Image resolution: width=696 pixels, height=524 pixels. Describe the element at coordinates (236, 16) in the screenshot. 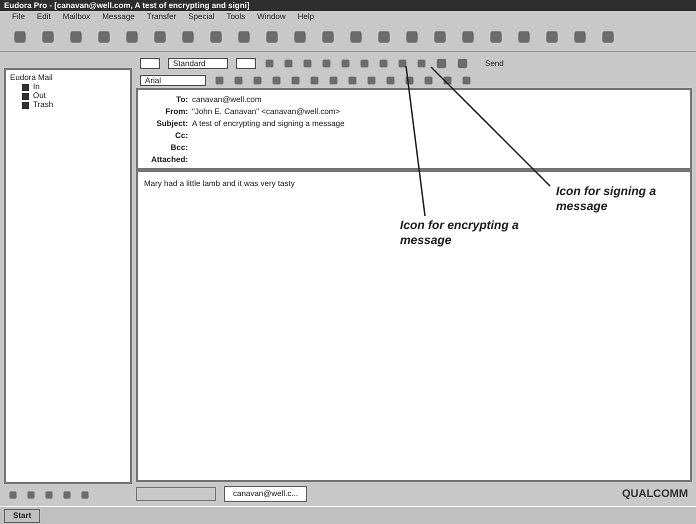

I see `menu-item: Tools` at that location.